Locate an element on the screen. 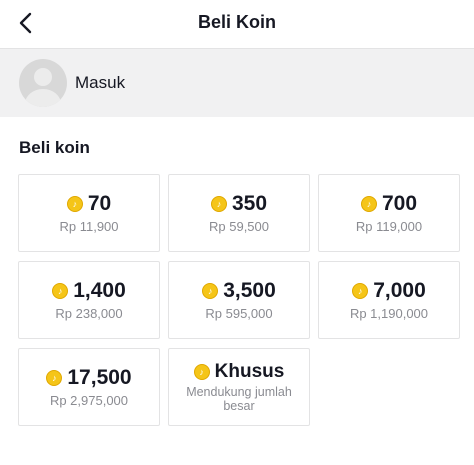 The height and width of the screenshot is (465, 474). custom-amount-card: ♪ Khusus Mendukung jumlah besar is located at coordinates (239, 387).